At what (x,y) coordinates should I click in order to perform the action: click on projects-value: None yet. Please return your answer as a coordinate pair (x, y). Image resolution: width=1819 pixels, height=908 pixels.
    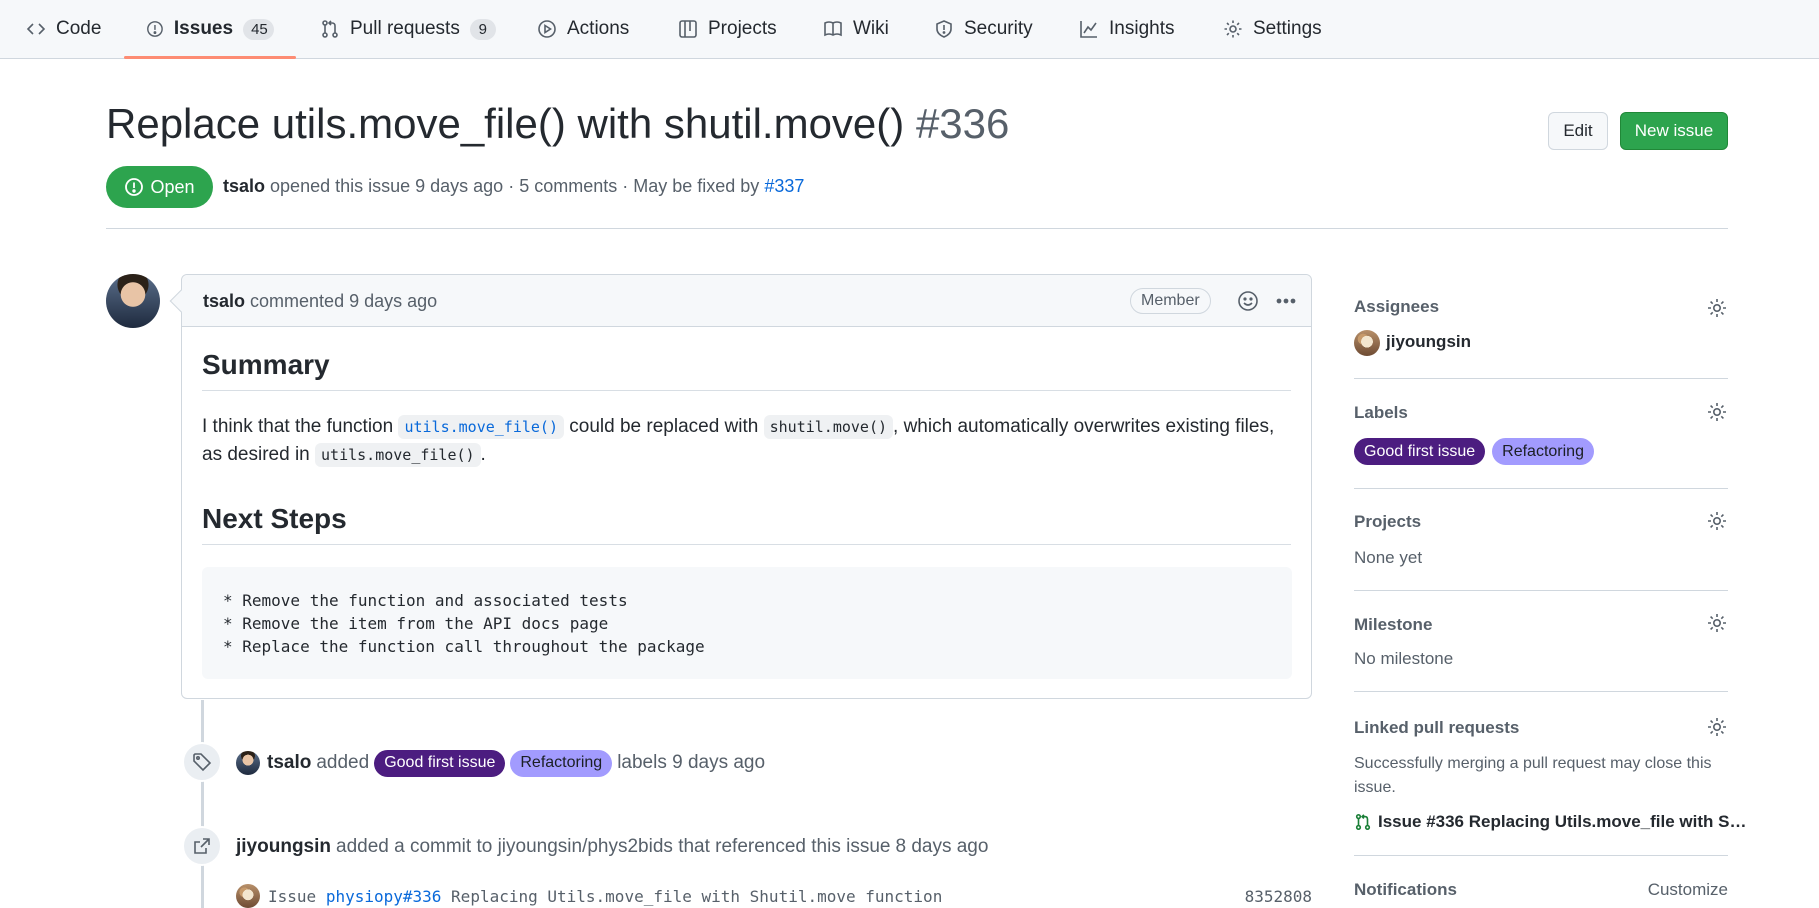
    Looking at the image, I should click on (1388, 557).